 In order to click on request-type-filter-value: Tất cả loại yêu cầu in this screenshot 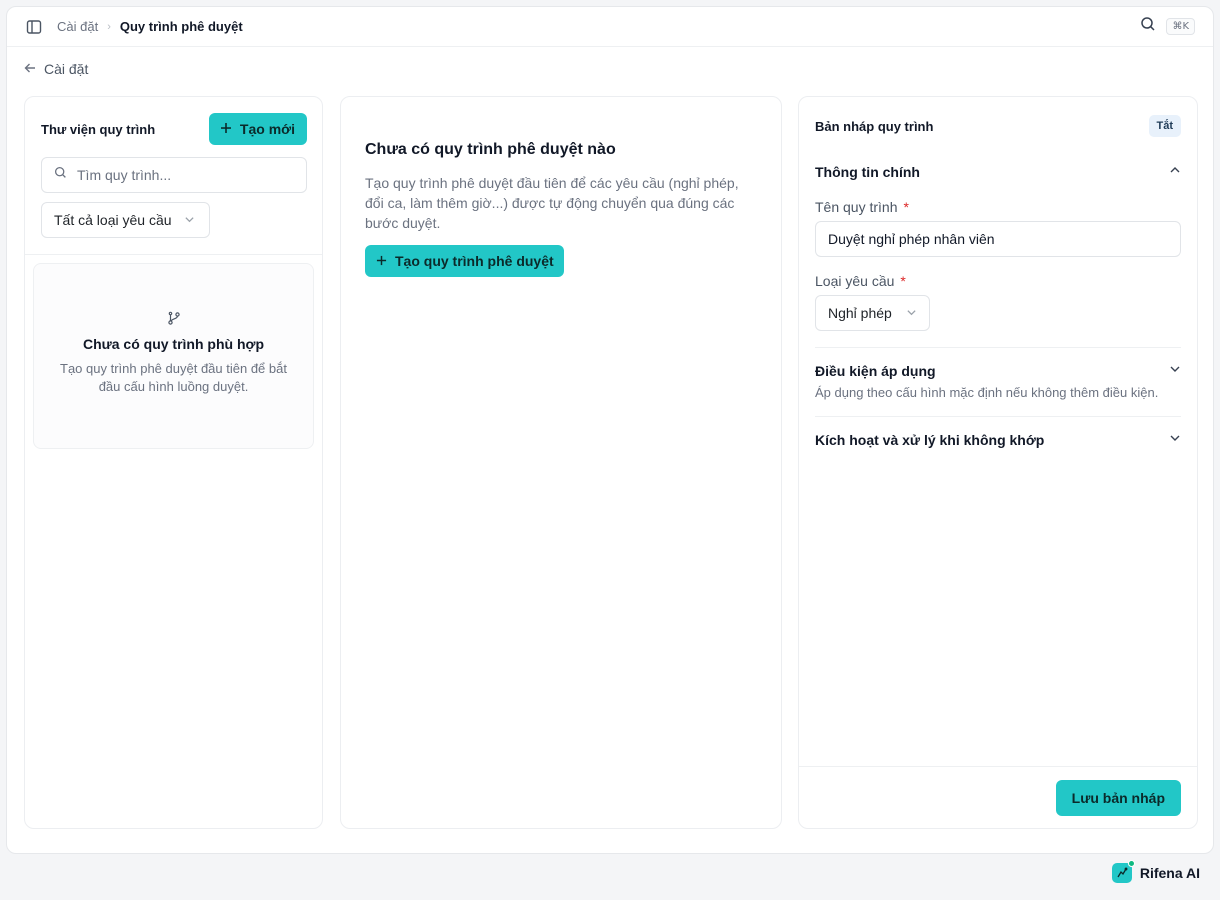, I will do `click(113, 220)`.